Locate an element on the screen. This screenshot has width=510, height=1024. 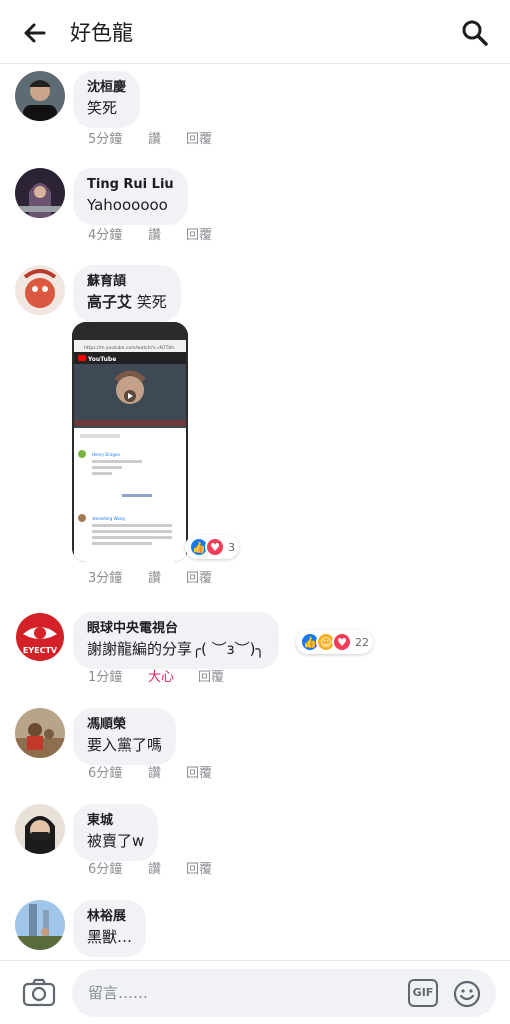
camera-icon is located at coordinates (39, 992).